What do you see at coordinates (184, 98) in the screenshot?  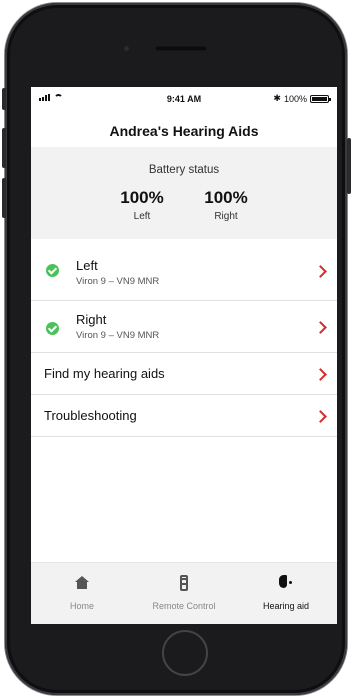 I see `status-bar: 9:41 AM ✱ 100%` at bounding box center [184, 98].